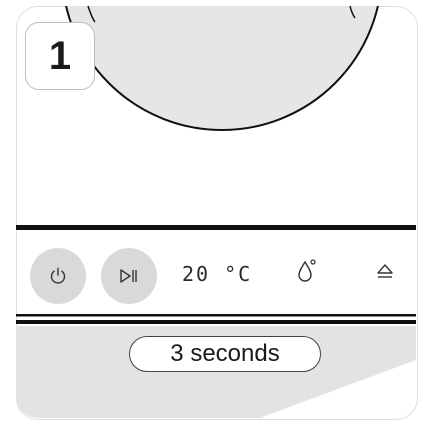  I want to click on play-pause-icon, so click(129, 276).